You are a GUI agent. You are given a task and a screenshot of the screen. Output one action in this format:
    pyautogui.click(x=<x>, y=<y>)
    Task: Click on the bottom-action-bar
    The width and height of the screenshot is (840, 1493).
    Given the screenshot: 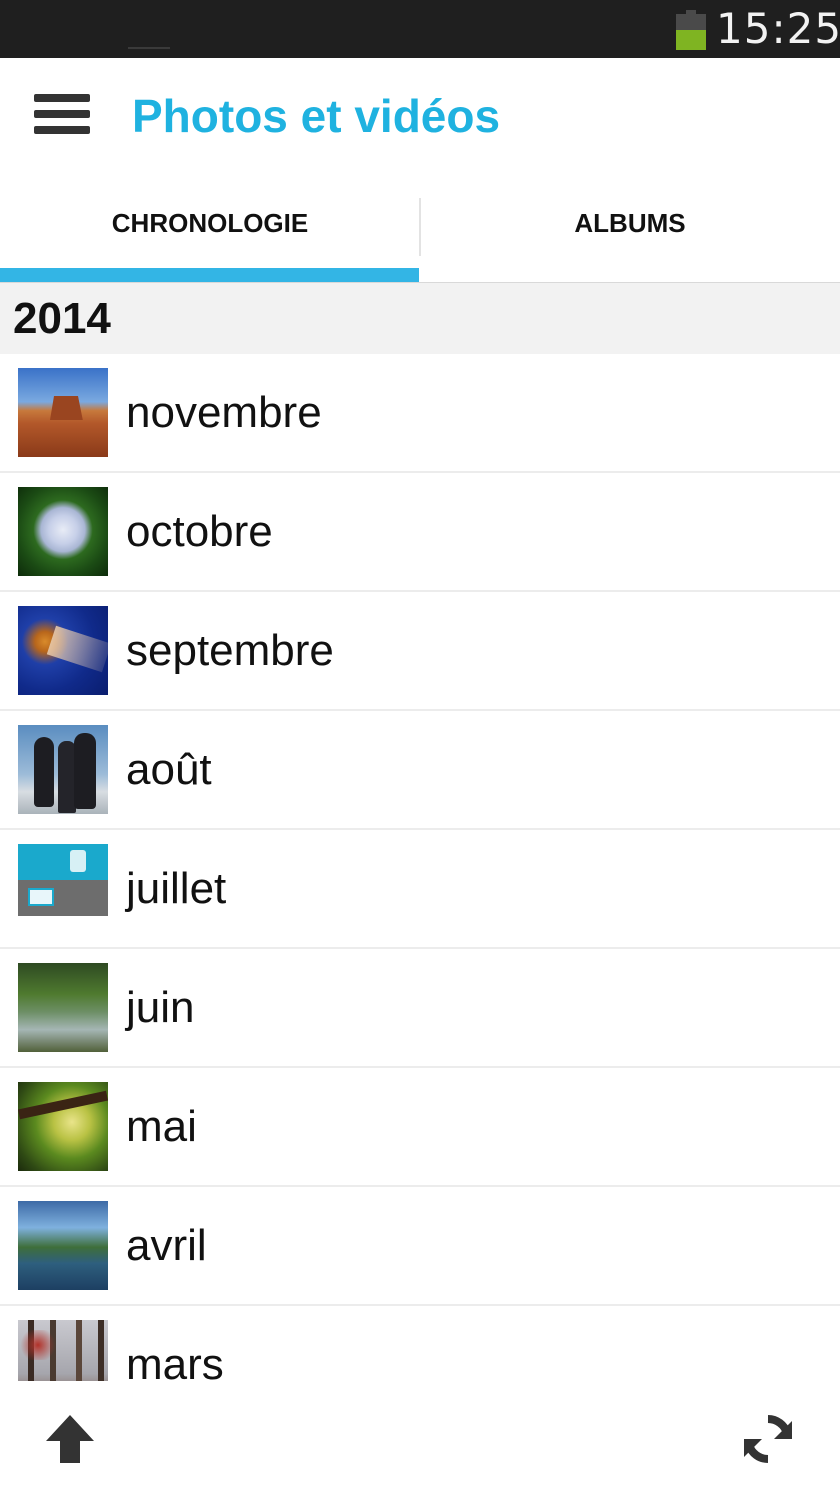 What is the action you would take?
    pyautogui.click(x=420, y=1437)
    